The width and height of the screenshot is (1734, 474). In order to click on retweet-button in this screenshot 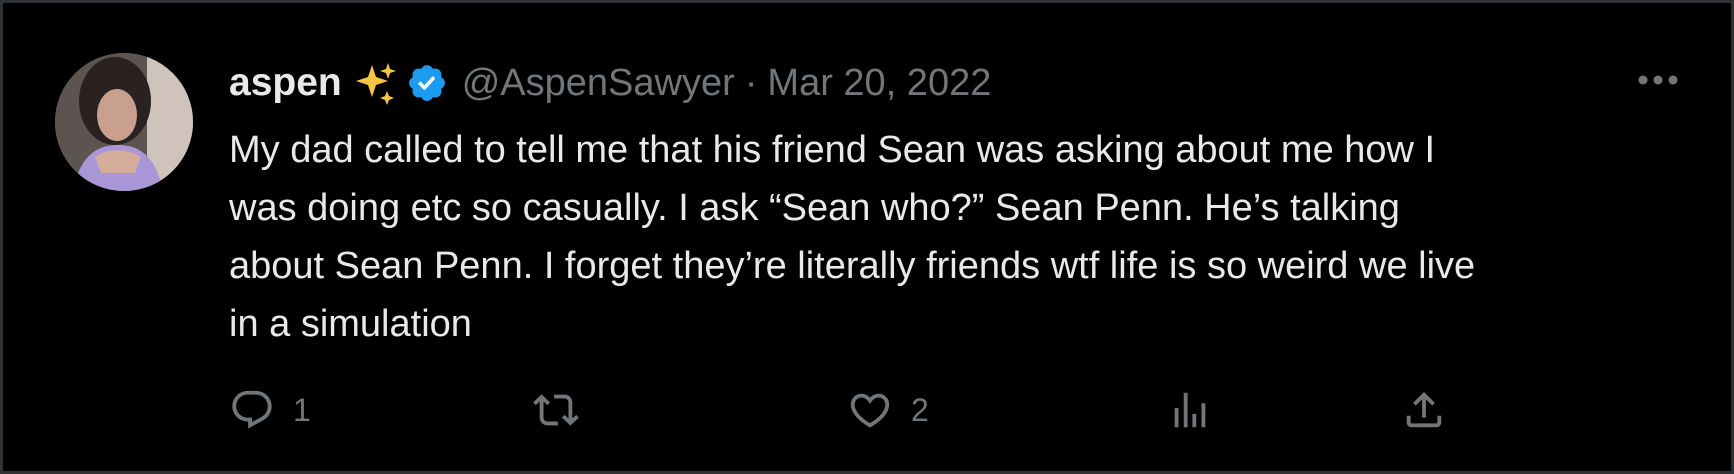, I will do `click(565, 410)`.